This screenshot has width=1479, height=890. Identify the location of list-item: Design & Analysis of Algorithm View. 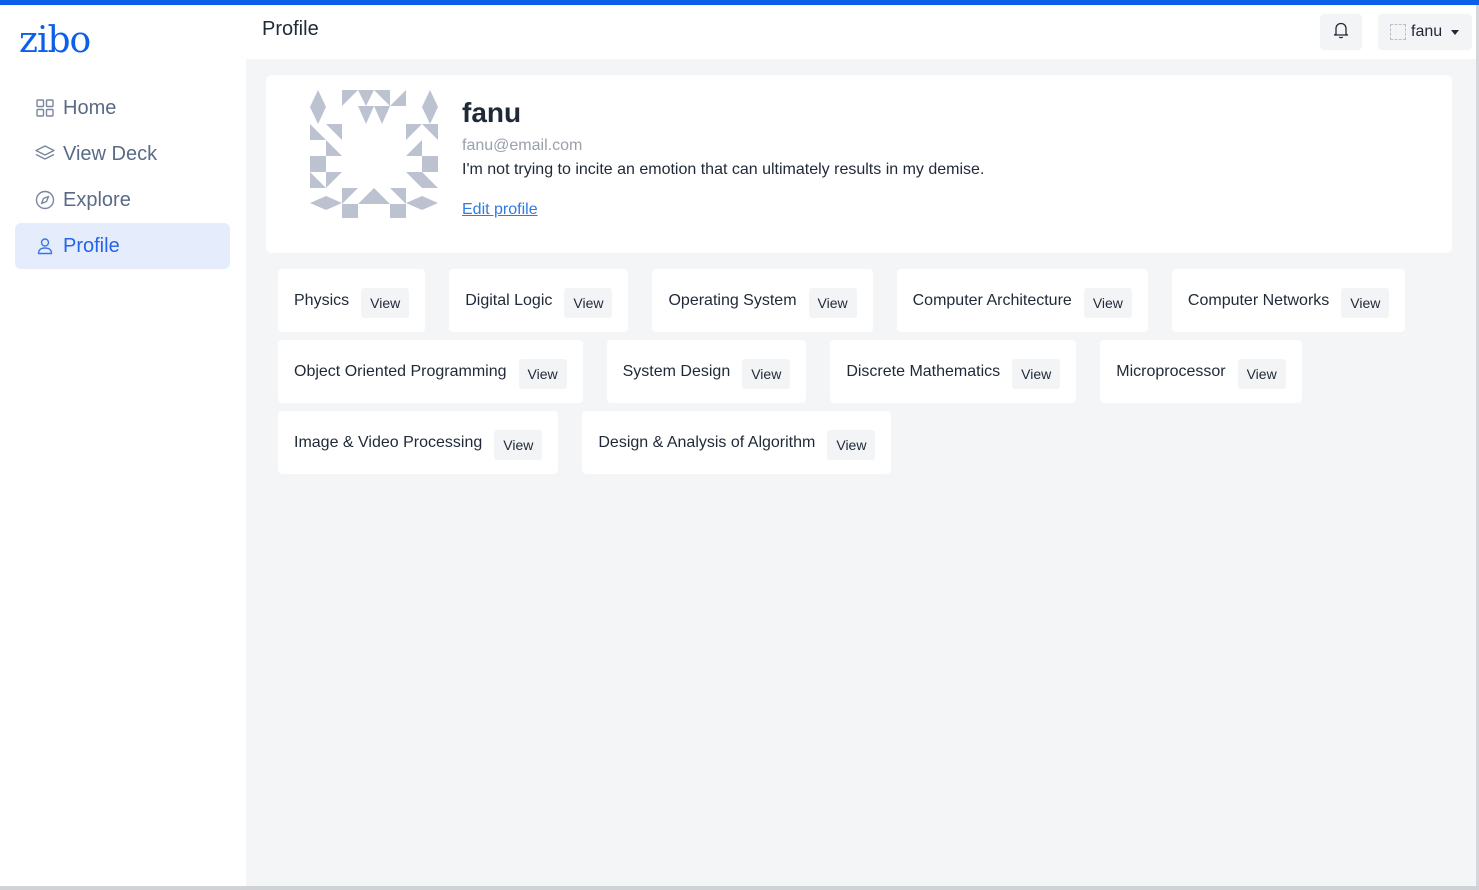
(737, 442).